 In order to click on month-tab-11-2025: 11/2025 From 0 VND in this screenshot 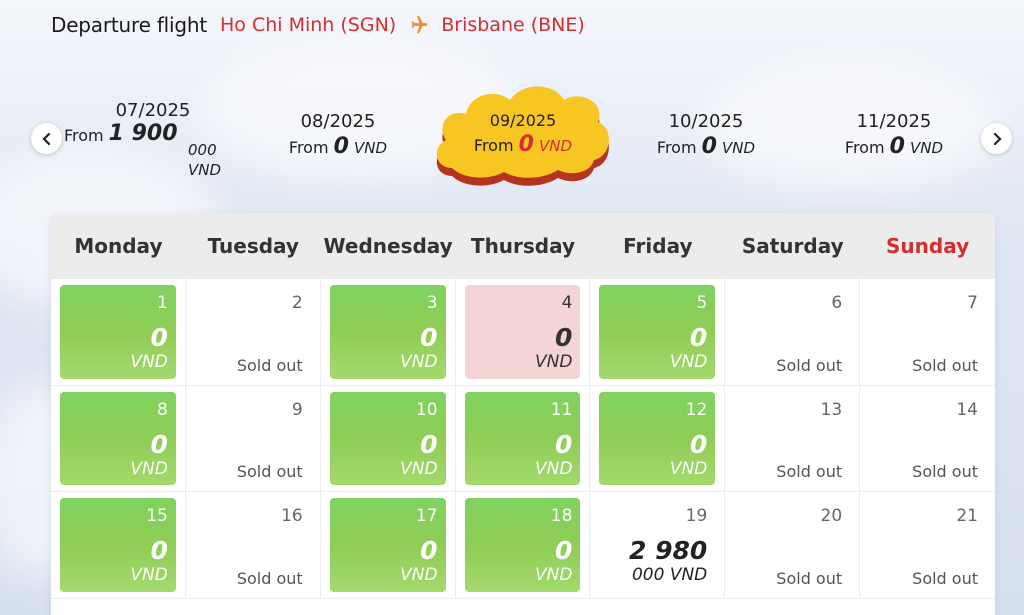, I will do `click(894, 135)`.